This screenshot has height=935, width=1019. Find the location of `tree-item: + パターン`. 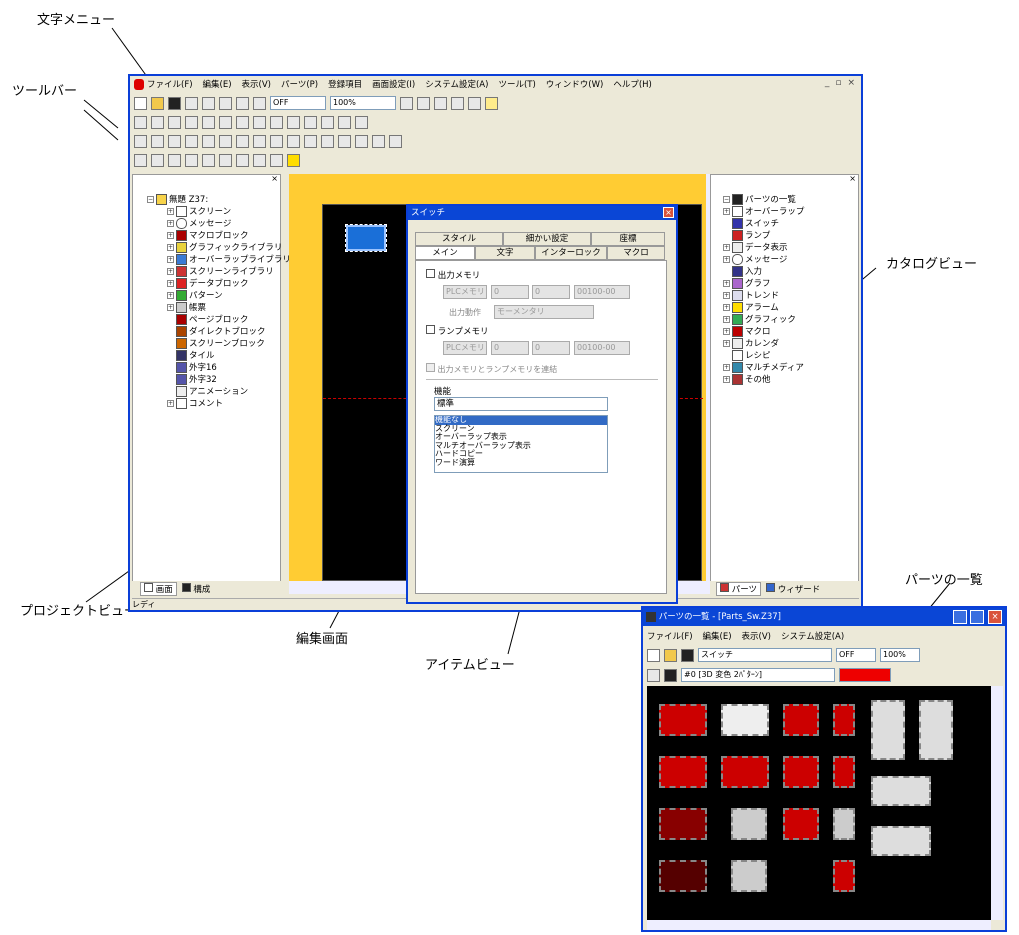

tree-item: + パターン is located at coordinates (195, 295).